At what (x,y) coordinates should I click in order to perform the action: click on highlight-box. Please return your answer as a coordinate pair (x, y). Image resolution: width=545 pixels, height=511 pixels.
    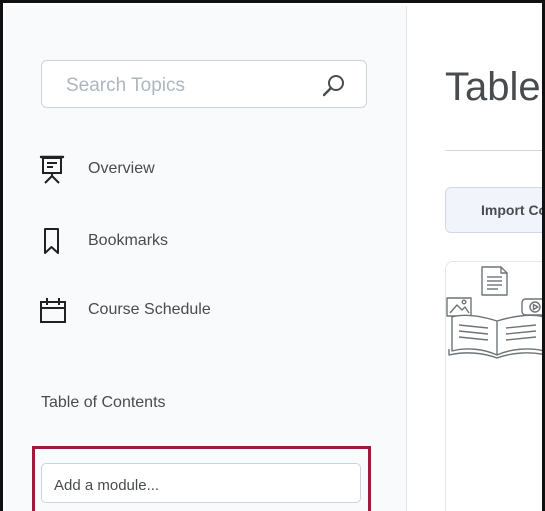
    Looking at the image, I should click on (201, 478).